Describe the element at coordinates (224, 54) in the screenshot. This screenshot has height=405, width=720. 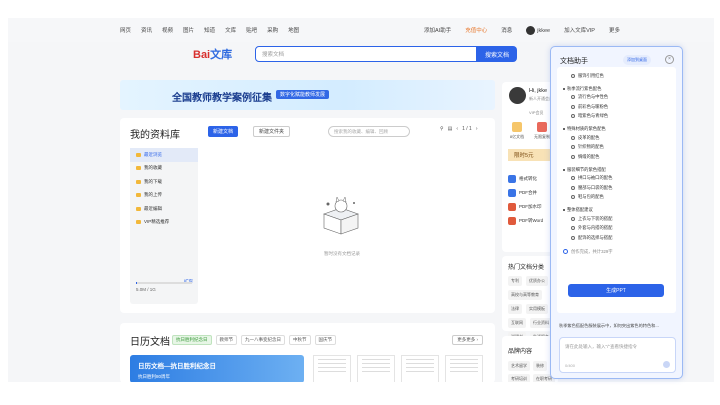
I see `baidu-wenku-logo: Bai文库` at that location.